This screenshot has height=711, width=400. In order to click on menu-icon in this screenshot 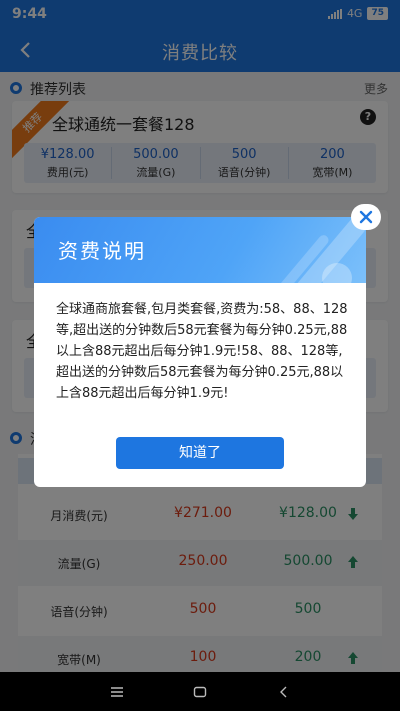, I will do `click(117, 692)`.